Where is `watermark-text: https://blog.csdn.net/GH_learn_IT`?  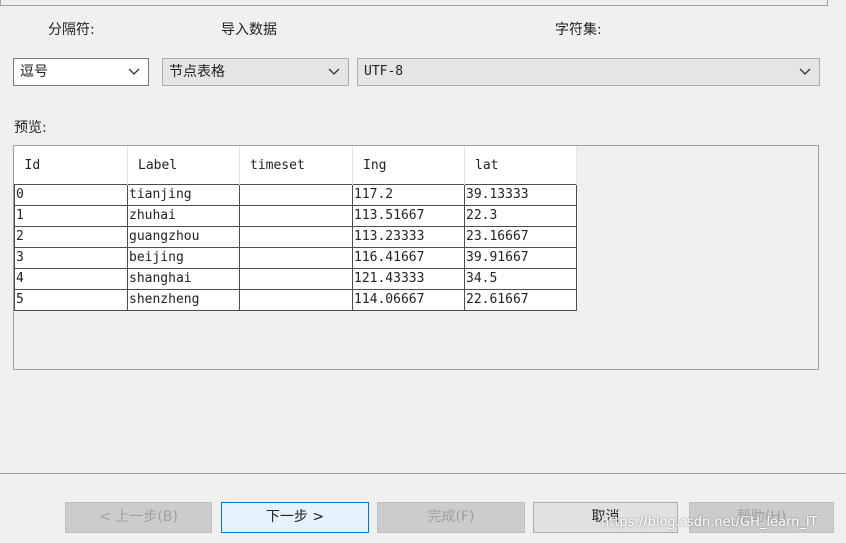
watermark-text: https://blog.csdn.net/GH_learn_IT is located at coordinates (709, 522).